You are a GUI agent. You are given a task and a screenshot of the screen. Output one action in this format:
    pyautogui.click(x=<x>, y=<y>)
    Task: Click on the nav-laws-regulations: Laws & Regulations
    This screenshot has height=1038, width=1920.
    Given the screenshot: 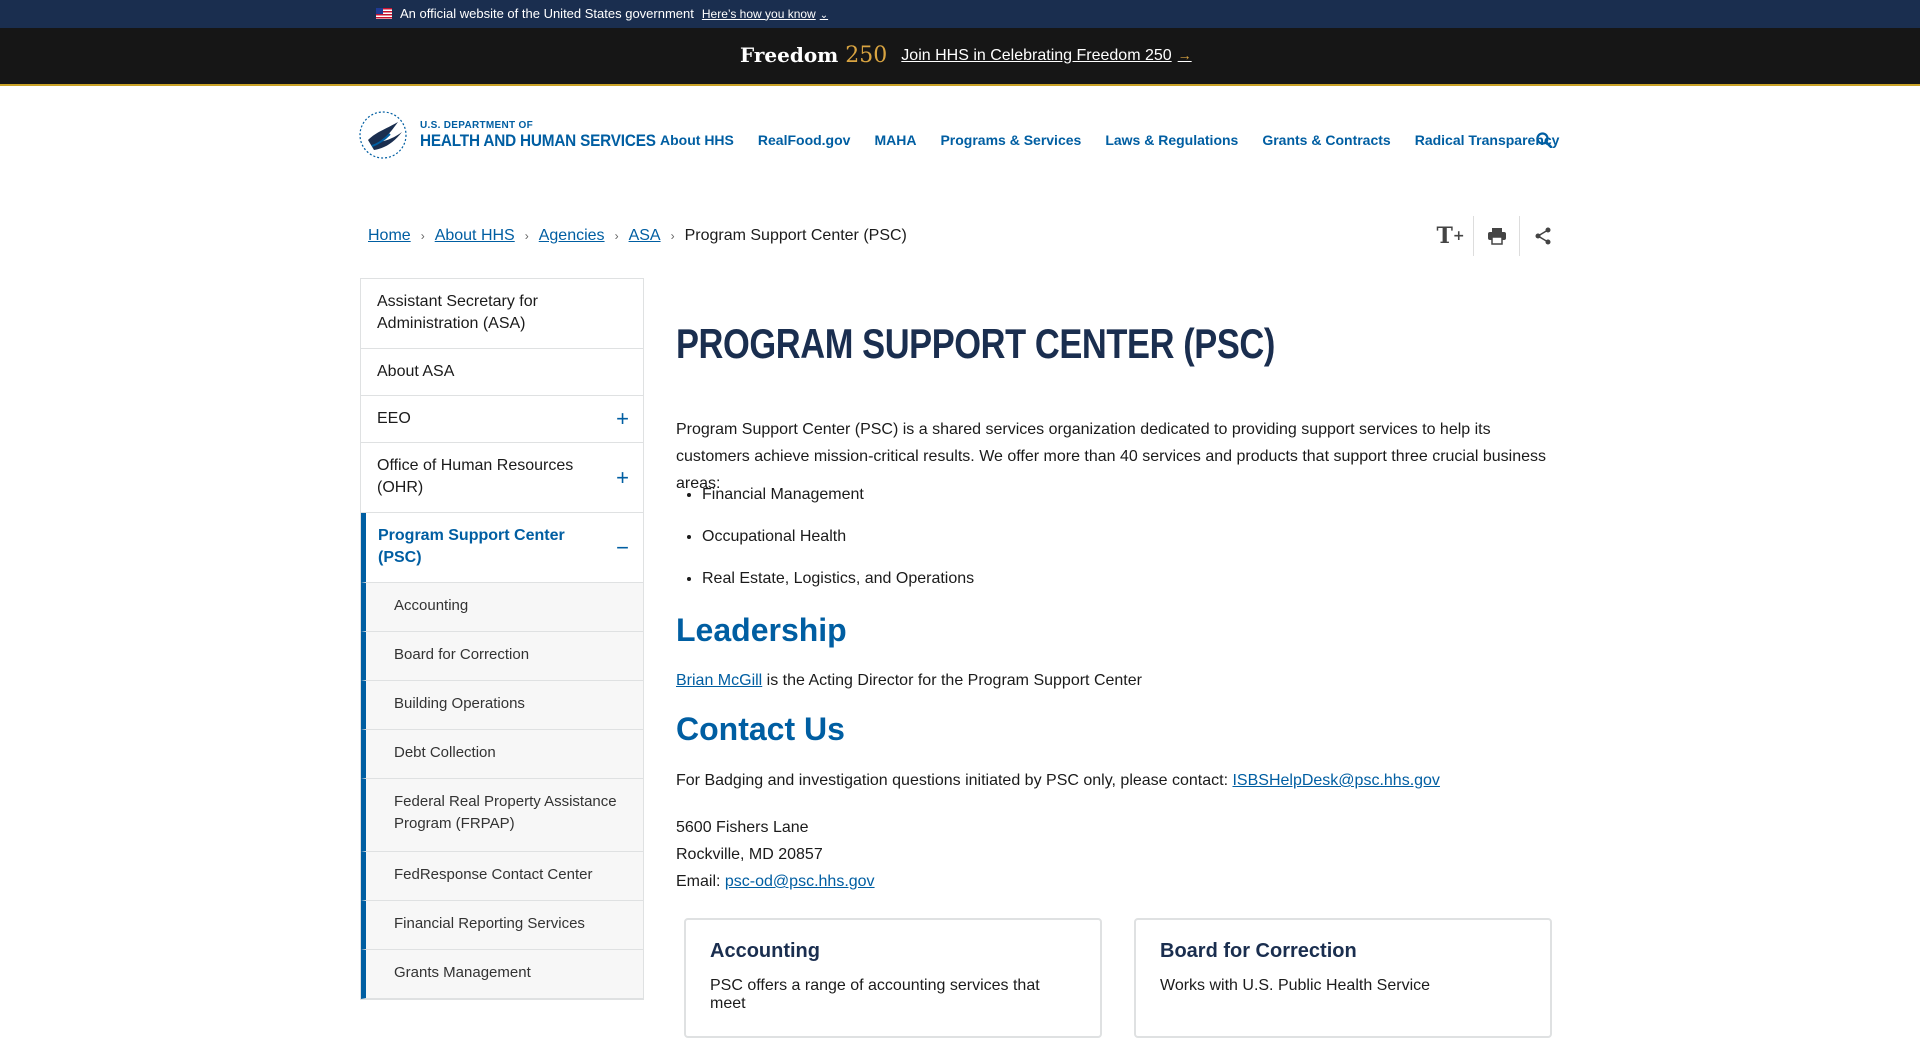 What is the action you would take?
    pyautogui.click(x=1171, y=140)
    